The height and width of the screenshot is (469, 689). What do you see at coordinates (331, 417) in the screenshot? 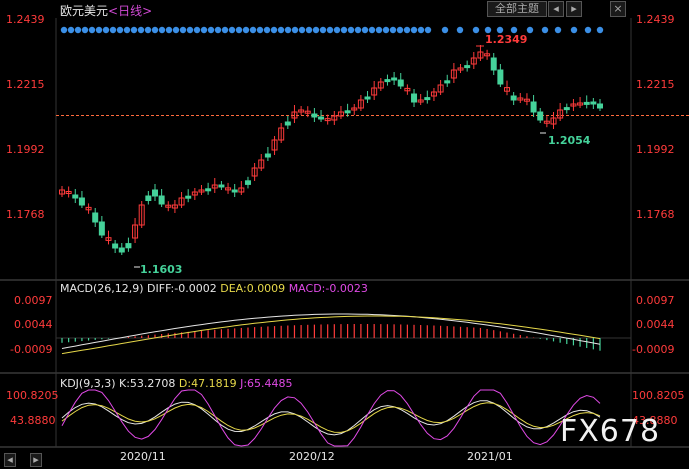
I see `kdj-d-line` at bounding box center [331, 417].